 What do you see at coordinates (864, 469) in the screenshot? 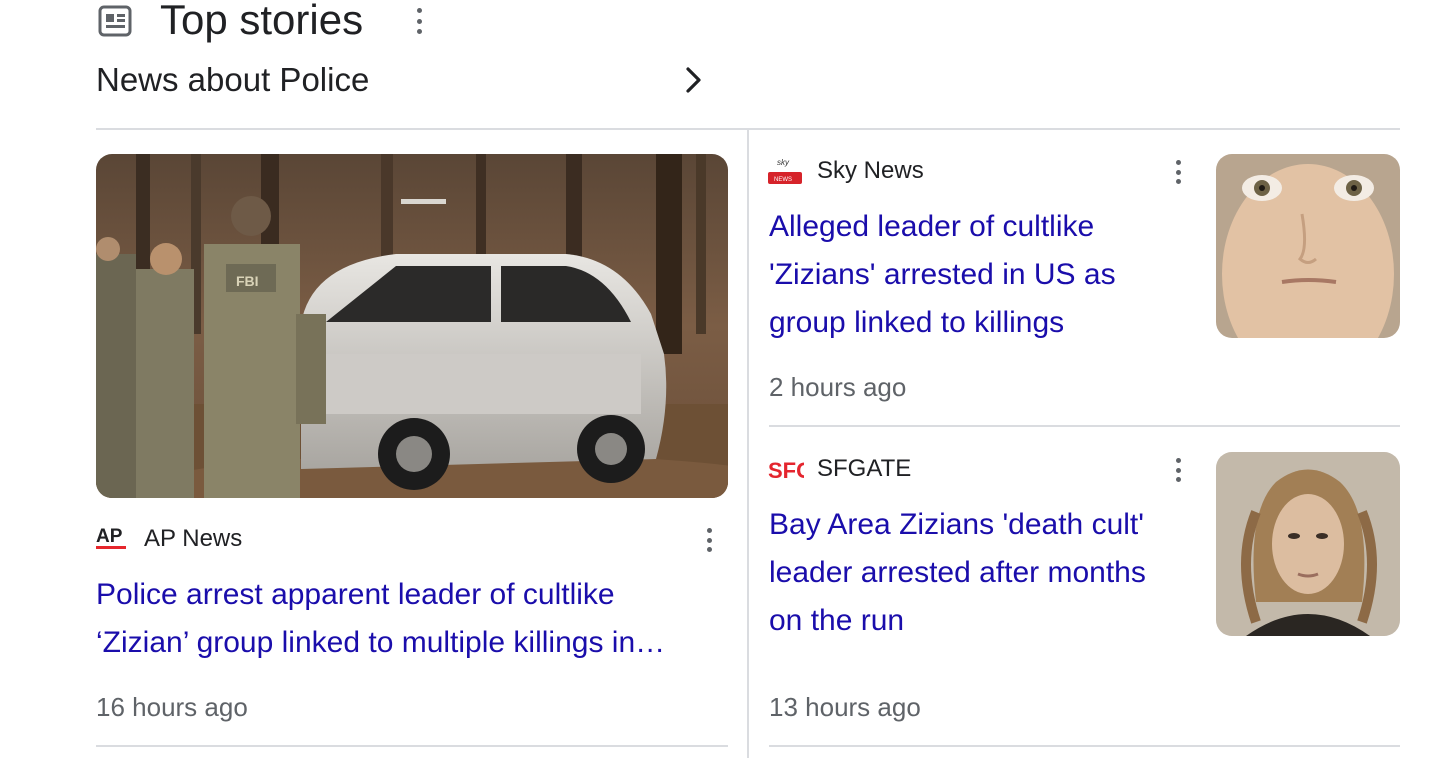
I see `story-source-sfgate: SFGATE` at bounding box center [864, 469].